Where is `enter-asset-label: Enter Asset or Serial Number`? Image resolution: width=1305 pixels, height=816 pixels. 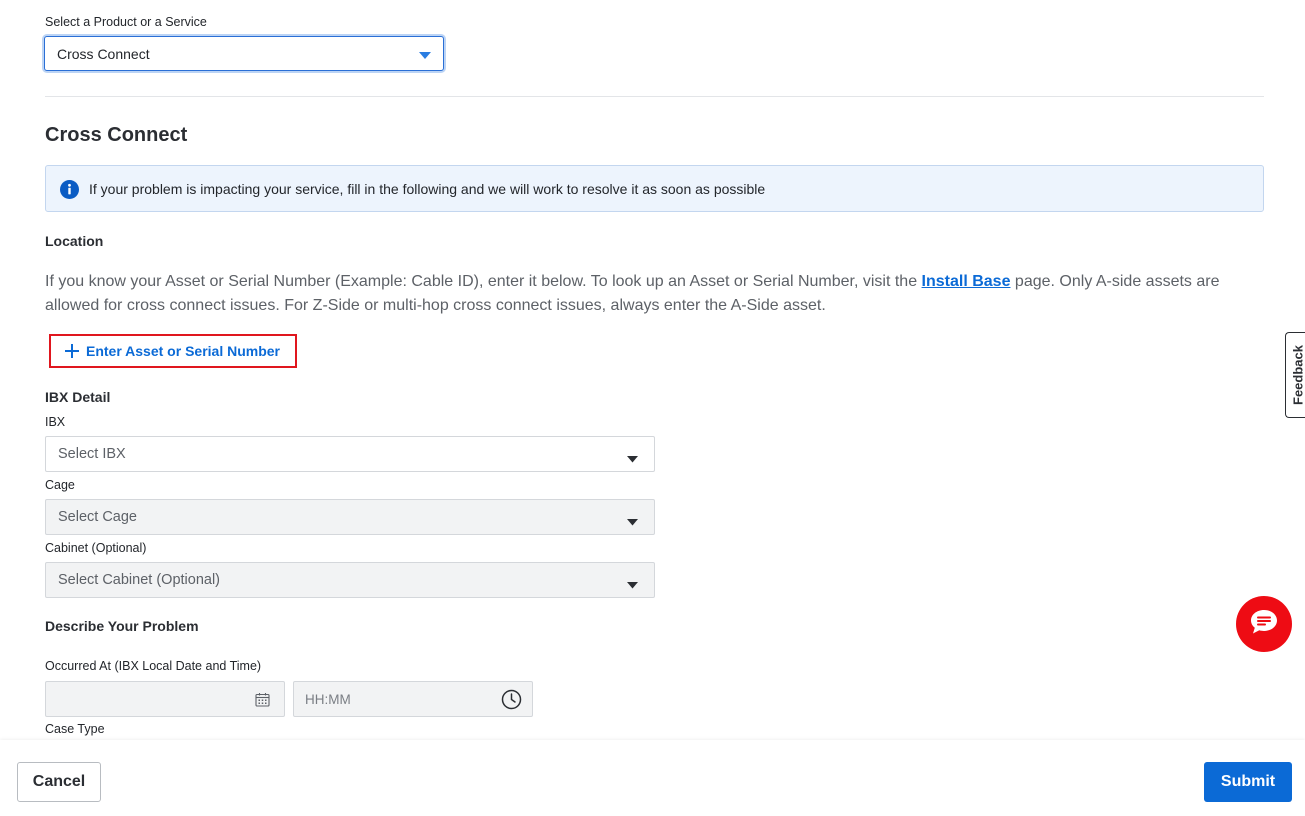 enter-asset-label: Enter Asset or Serial Number is located at coordinates (183, 351).